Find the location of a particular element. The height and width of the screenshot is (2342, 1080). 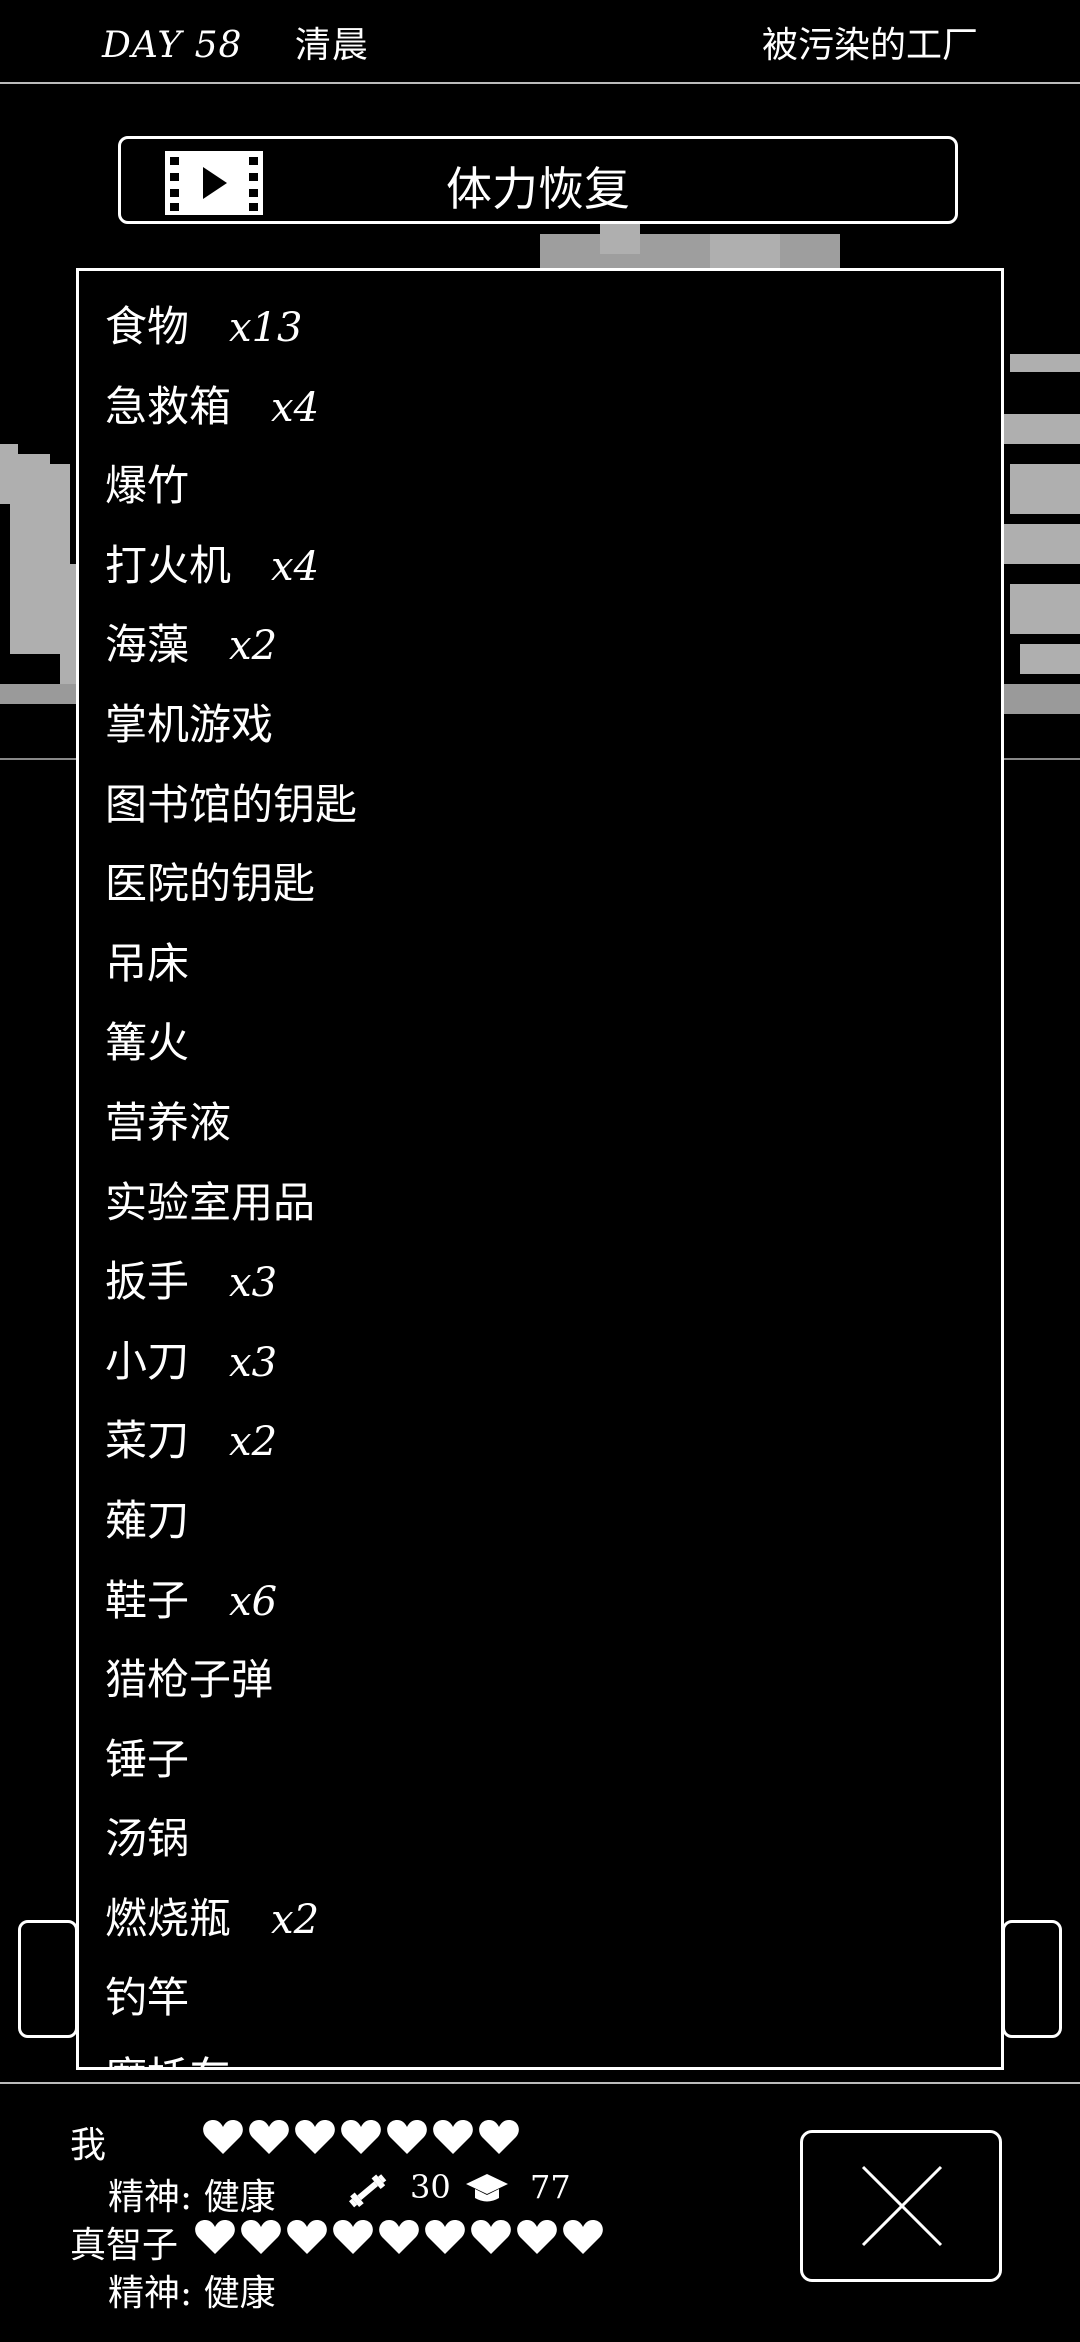

inventory-item: 薙刀 is located at coordinates (231, 1521).